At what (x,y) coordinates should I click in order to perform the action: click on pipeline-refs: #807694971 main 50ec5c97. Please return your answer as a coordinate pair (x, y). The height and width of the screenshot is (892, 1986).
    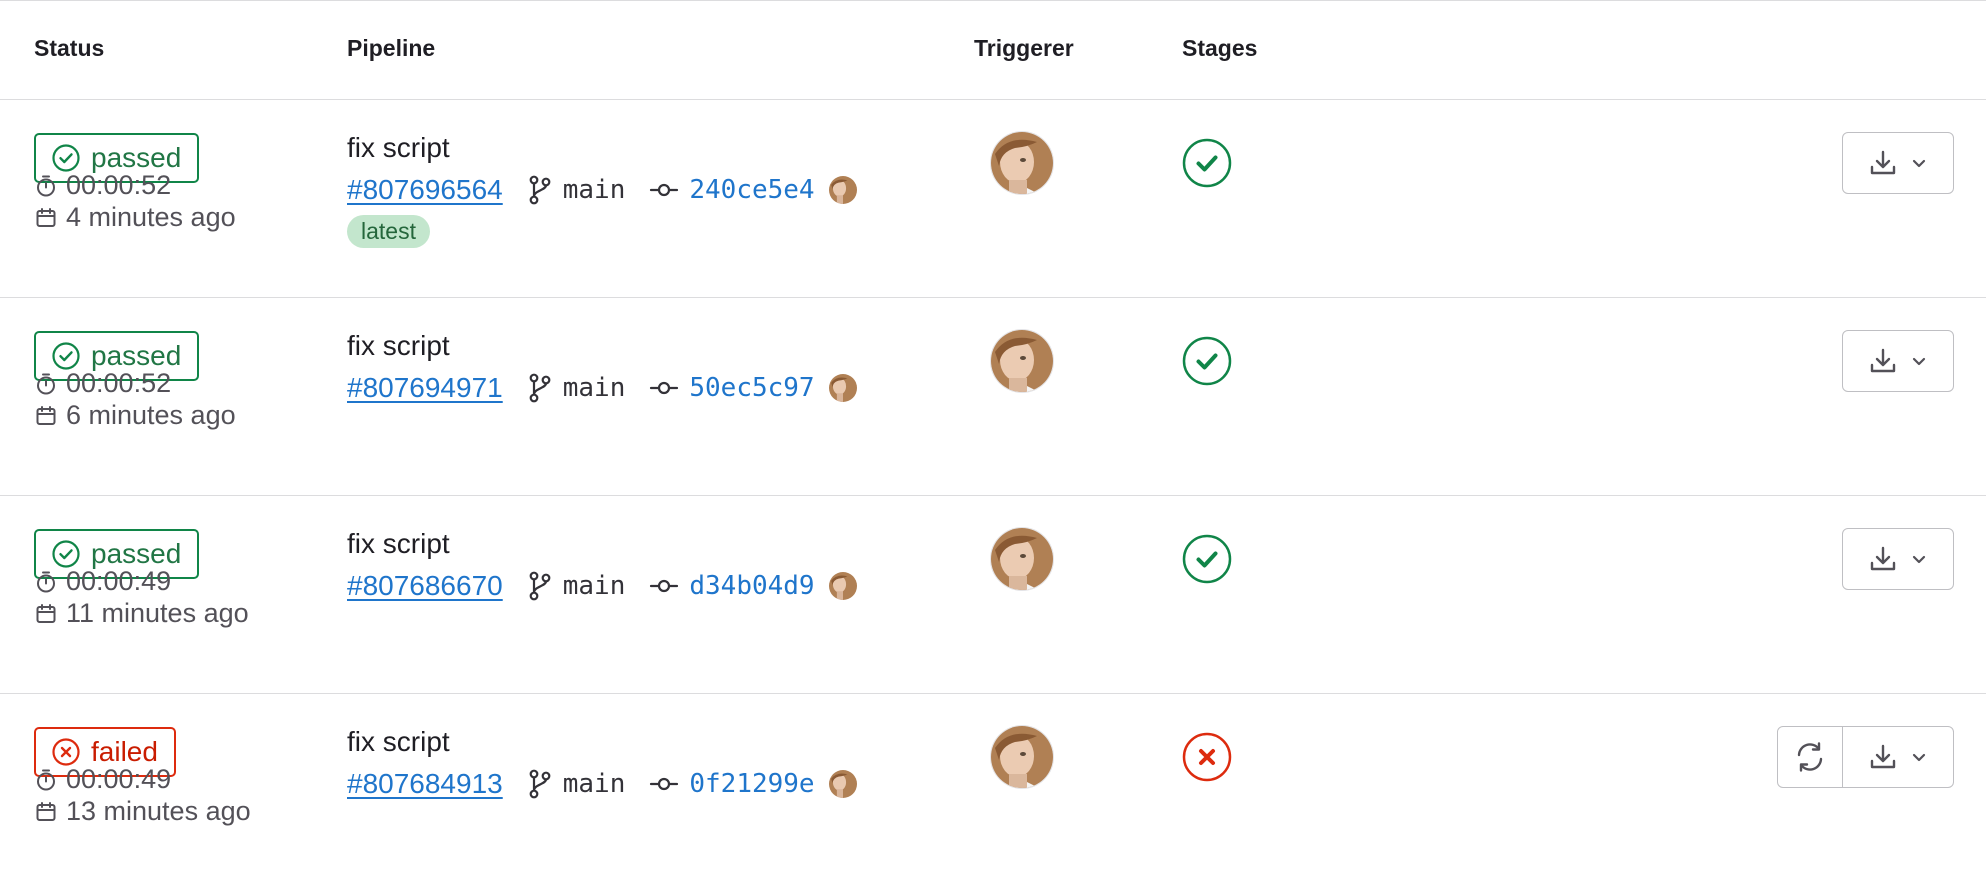
    Looking at the image, I should click on (602, 388).